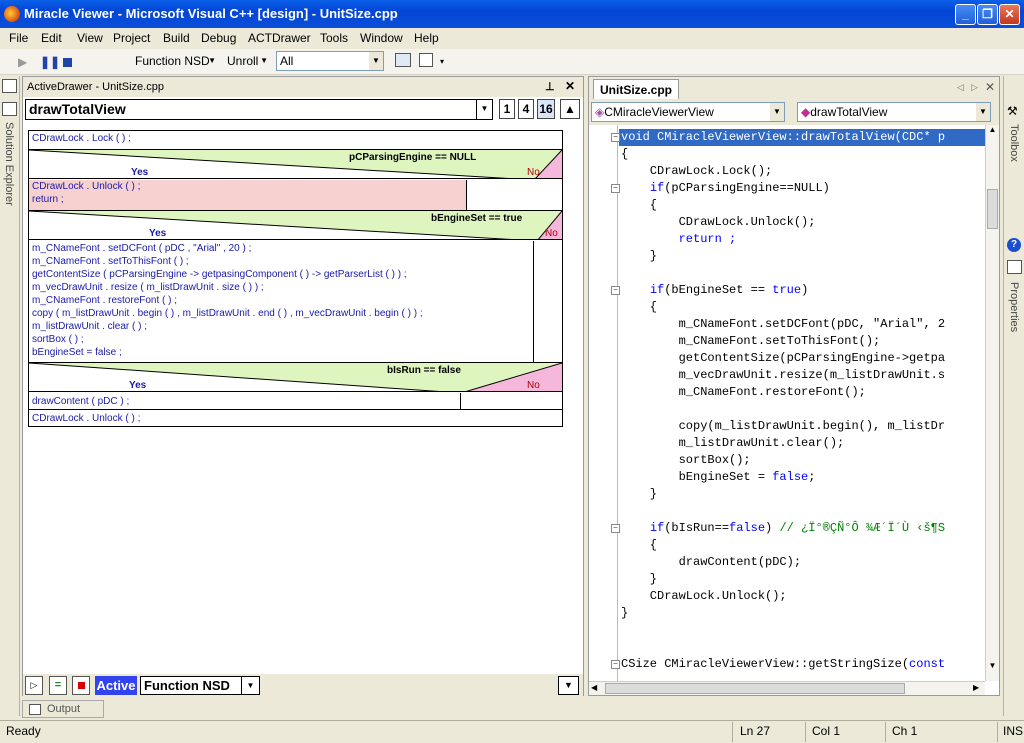  Describe the element at coordinates (992, 668) in the screenshot. I see `scroll-down-icon: ▼` at that location.